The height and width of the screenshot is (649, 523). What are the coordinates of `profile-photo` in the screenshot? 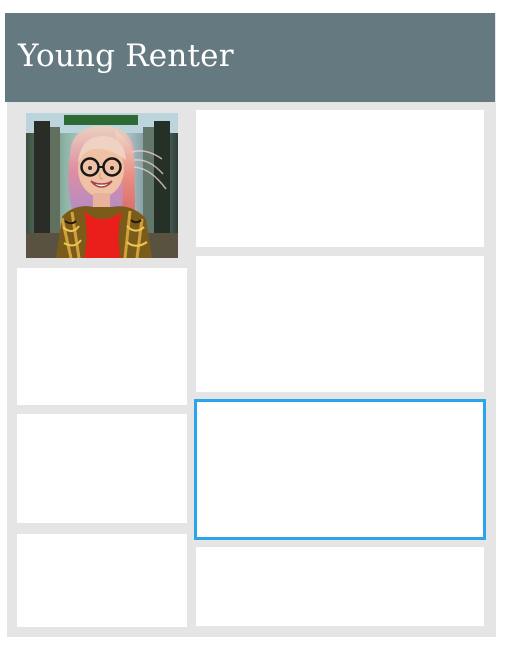 It's located at (102, 185).